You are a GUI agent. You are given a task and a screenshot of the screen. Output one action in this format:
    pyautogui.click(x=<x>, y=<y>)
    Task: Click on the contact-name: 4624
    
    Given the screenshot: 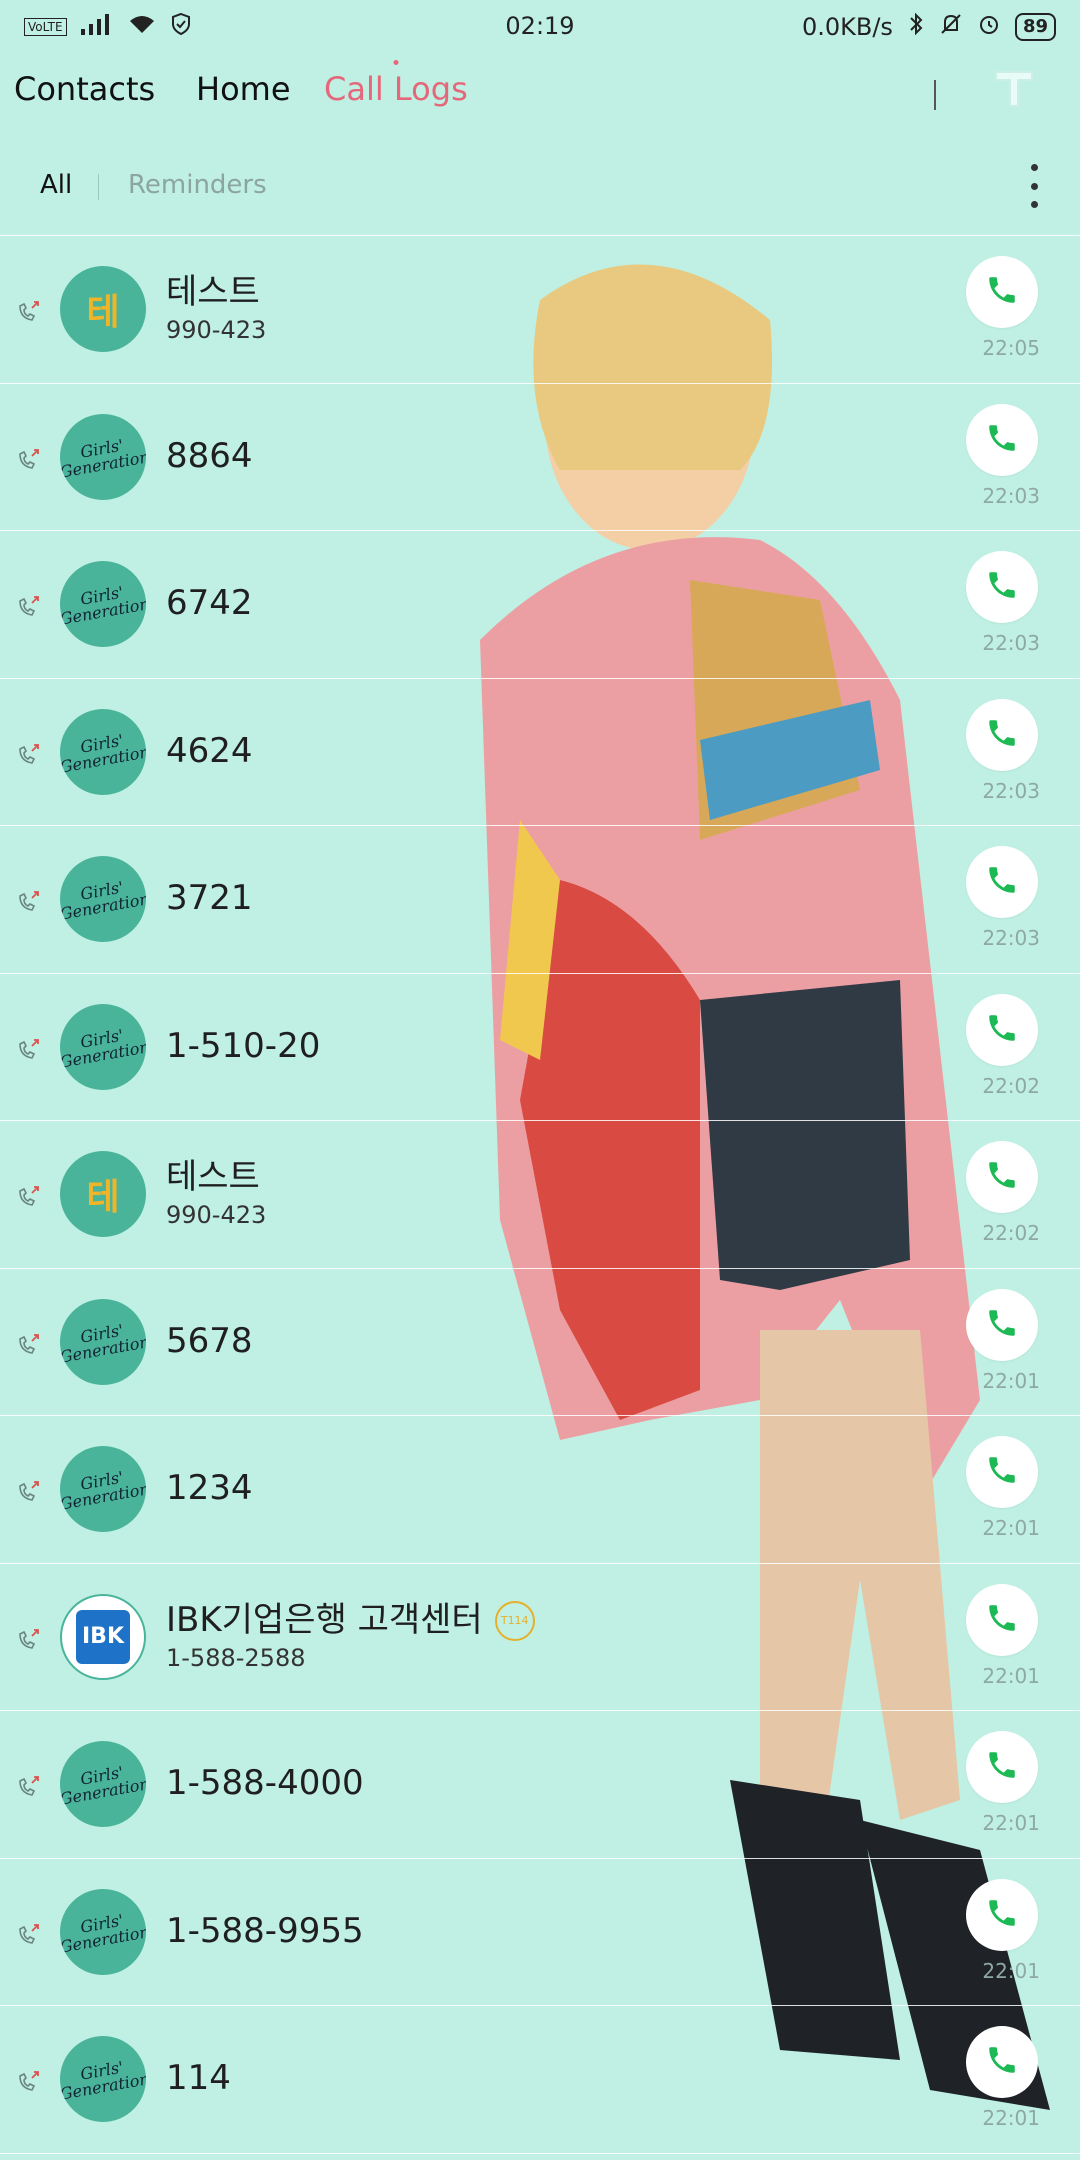 What is the action you would take?
    pyautogui.click(x=209, y=751)
    